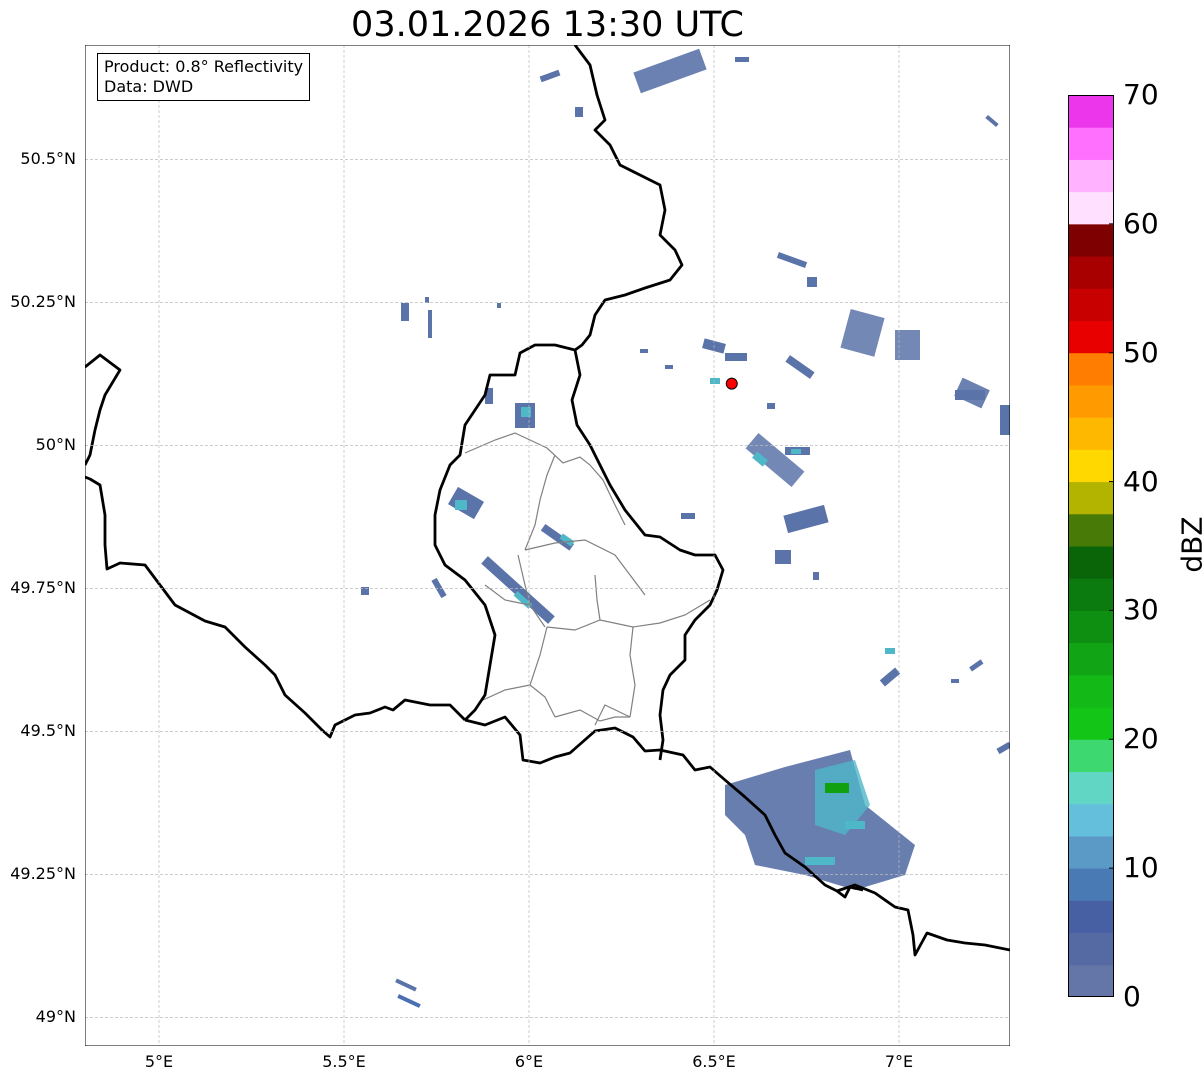  What do you see at coordinates (204, 77) in the screenshot?
I see `product-info-box: Product: 0.8° Reflectivity Data: DWD` at bounding box center [204, 77].